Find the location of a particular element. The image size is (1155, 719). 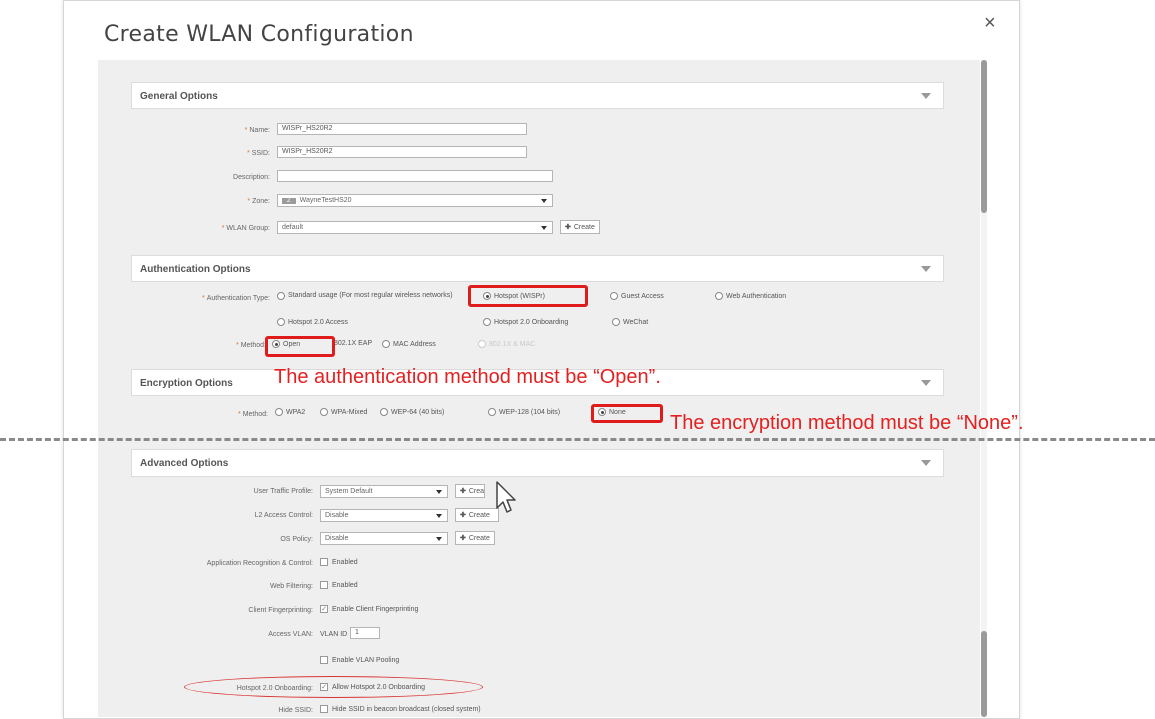

auth-type-web: Web Authentication is located at coordinates (750, 296).